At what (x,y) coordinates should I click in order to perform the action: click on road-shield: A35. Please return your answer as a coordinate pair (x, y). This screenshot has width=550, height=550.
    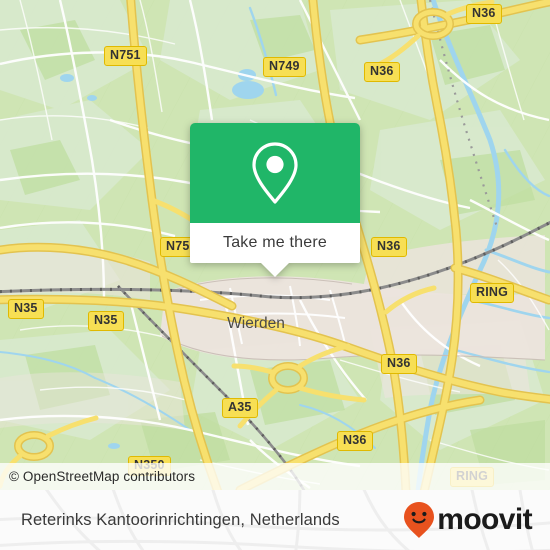
    Looking at the image, I should click on (240, 408).